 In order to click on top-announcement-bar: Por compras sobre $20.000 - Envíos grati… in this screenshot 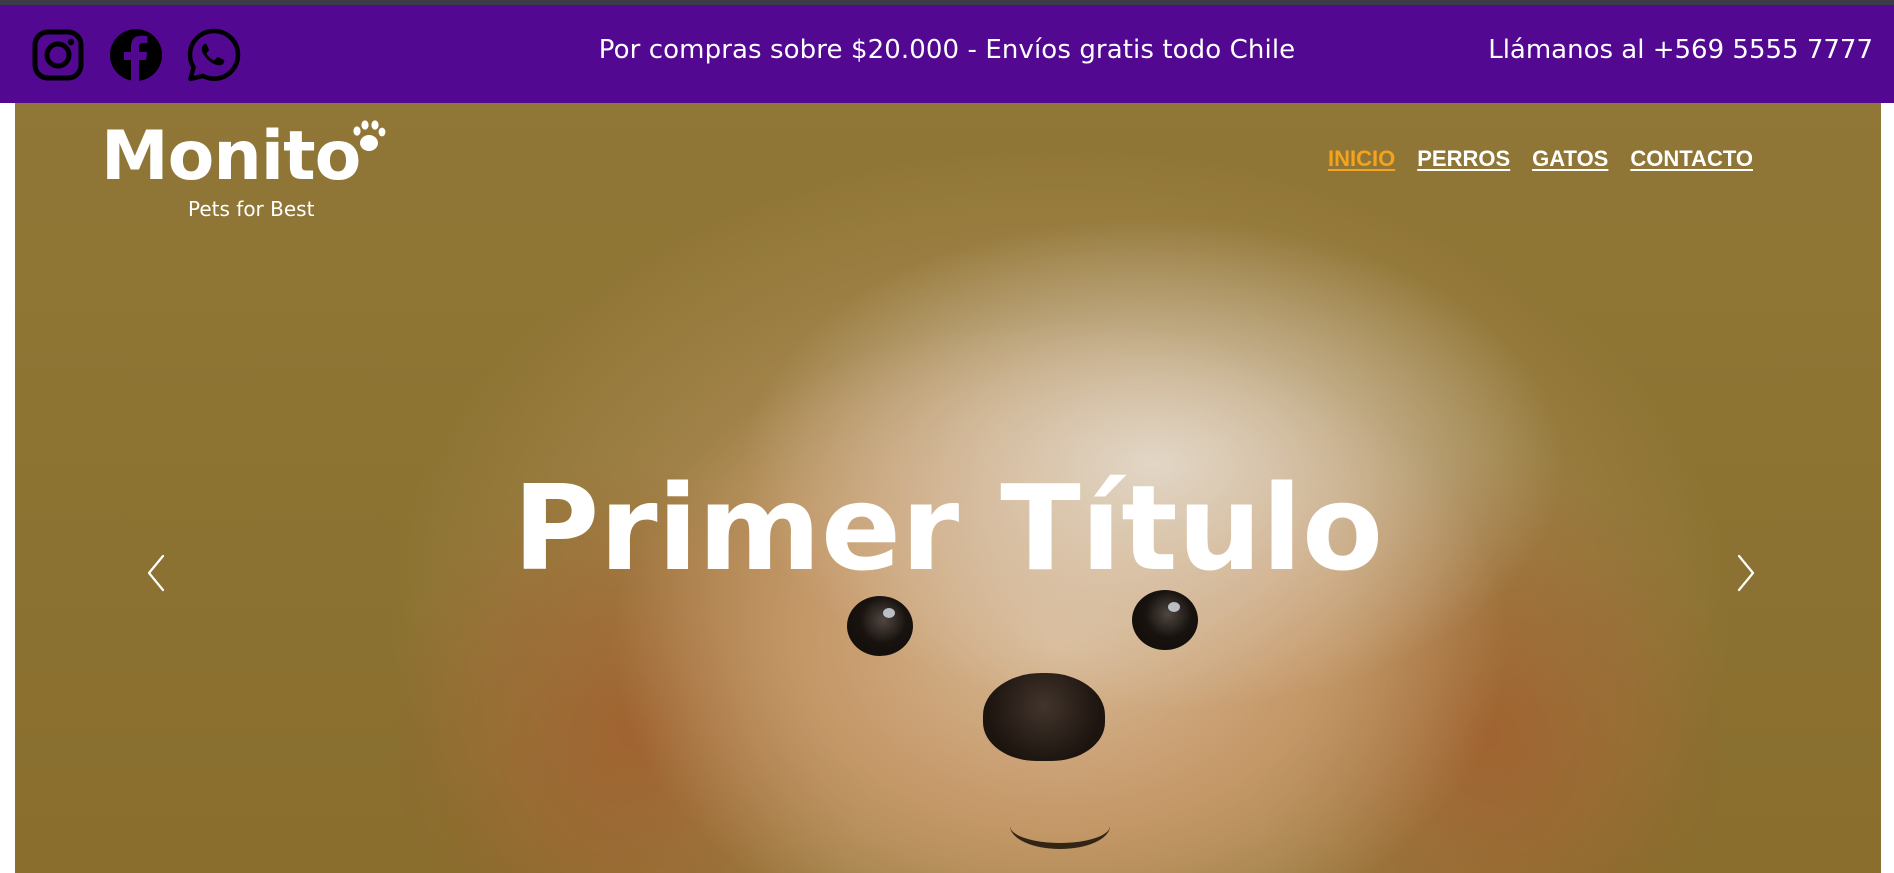, I will do `click(947, 54)`.